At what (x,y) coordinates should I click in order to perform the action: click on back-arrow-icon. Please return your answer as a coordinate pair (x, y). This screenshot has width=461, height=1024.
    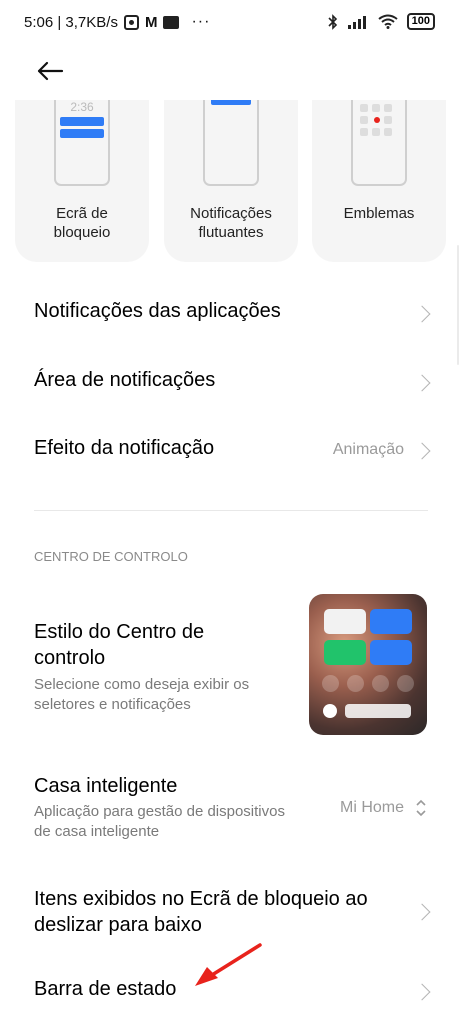
    Looking at the image, I should click on (50, 71).